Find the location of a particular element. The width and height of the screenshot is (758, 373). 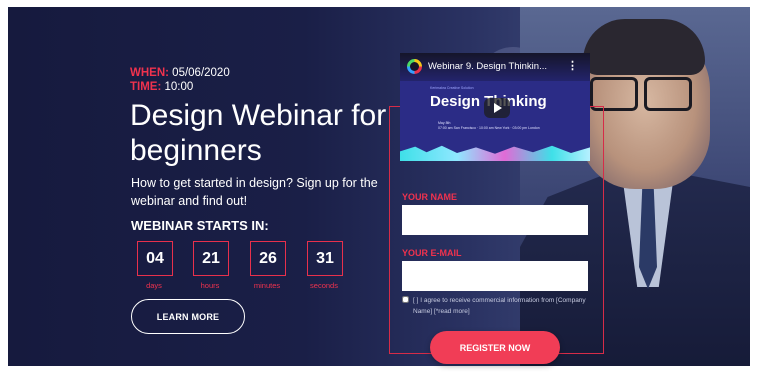

play-icon is located at coordinates (497, 108).